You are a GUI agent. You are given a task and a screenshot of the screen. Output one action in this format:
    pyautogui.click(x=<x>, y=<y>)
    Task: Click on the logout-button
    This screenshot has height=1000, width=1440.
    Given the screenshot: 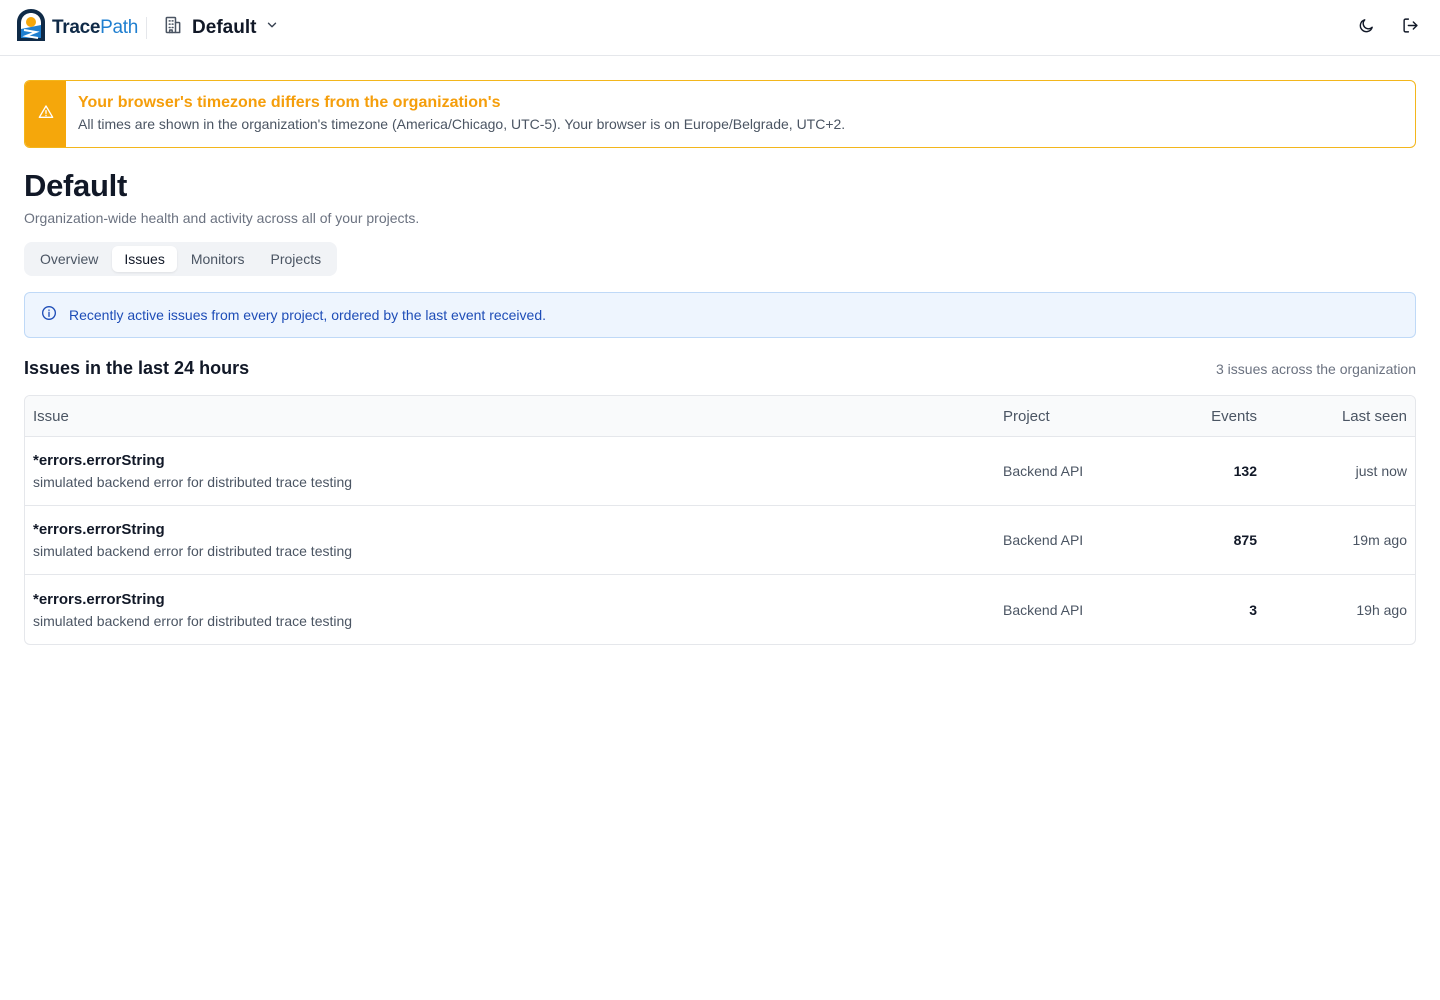 What is the action you would take?
    pyautogui.click(x=1410, y=28)
    